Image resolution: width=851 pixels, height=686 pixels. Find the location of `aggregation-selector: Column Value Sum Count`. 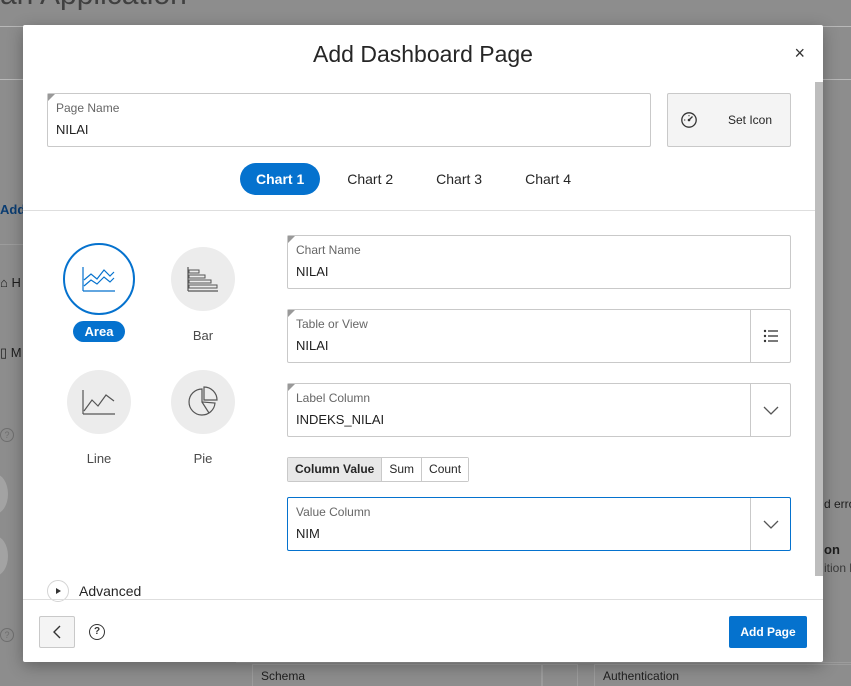

aggregation-selector: Column Value Sum Count is located at coordinates (378, 469).